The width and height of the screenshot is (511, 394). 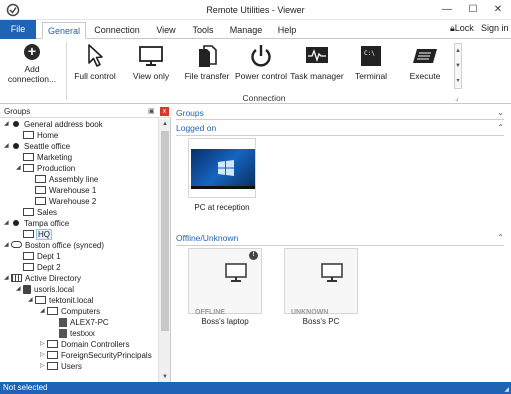 I want to click on section-divider, so click(x=340, y=135).